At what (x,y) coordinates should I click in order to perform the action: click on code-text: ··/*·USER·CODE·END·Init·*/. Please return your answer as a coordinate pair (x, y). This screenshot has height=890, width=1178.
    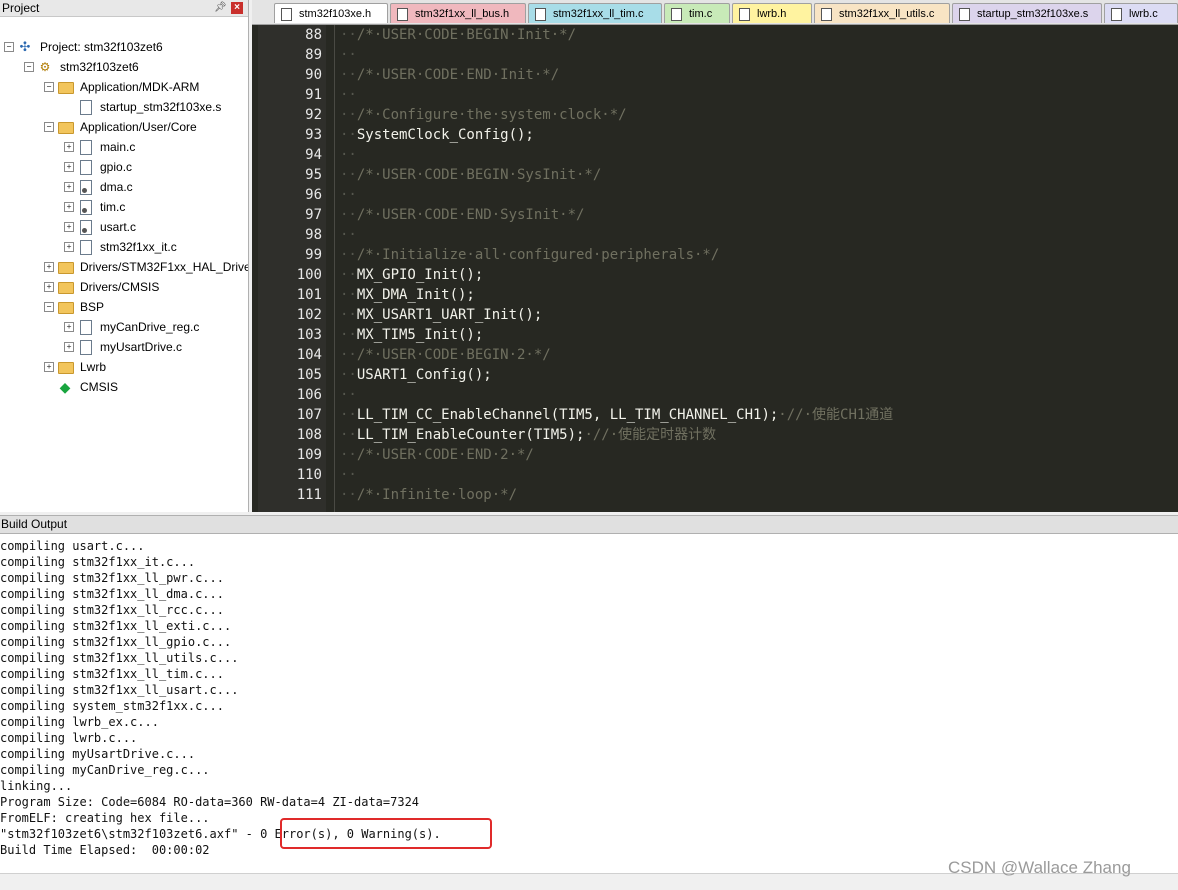
    Looking at the image, I should click on (449, 75).